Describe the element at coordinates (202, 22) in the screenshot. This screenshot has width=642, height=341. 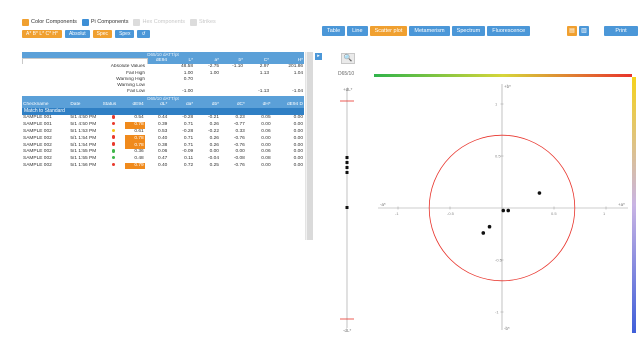
I see `strikes-toggle: Strikes` at that location.